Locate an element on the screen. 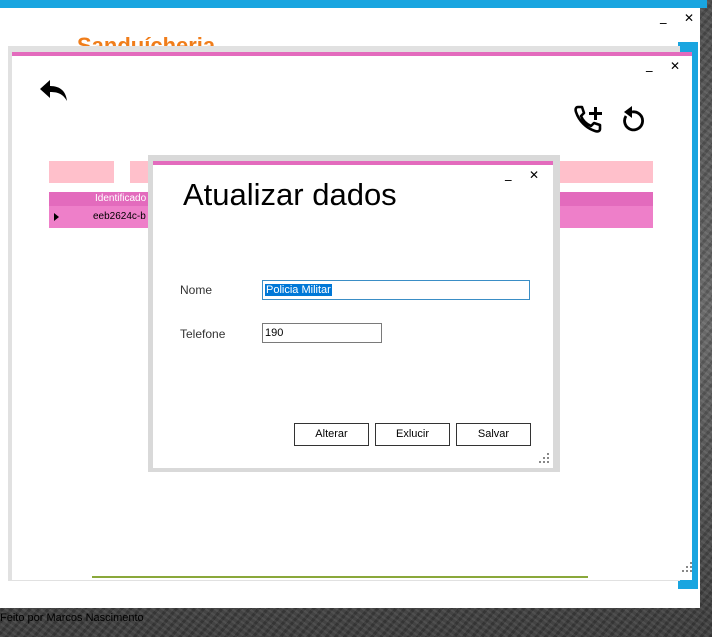 This screenshot has width=712, height=637. dialog-close-button: ✕ is located at coordinates (534, 175).